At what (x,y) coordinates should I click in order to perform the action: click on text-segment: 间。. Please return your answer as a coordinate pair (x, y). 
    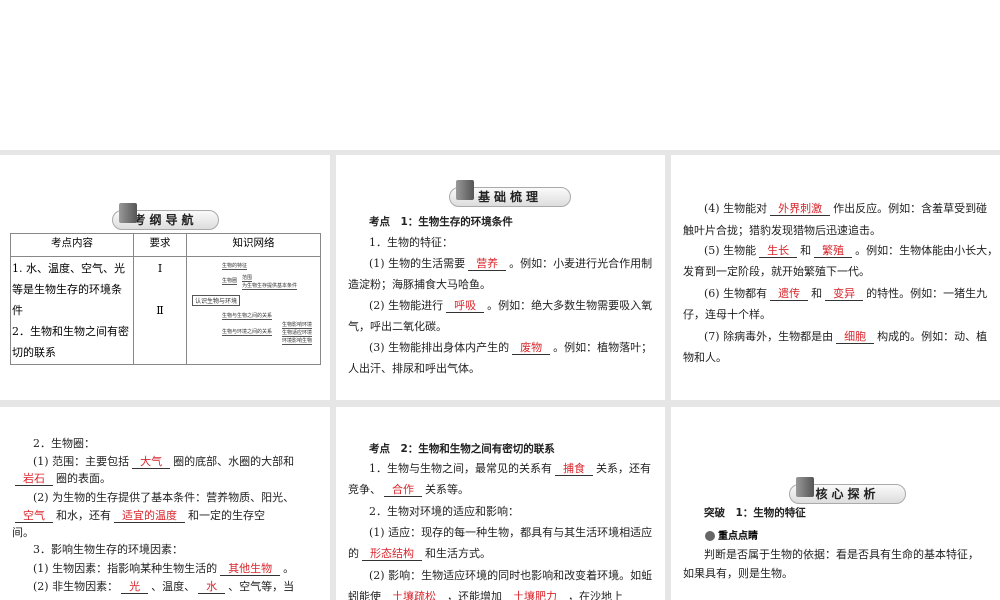
    Looking at the image, I should click on (23, 532).